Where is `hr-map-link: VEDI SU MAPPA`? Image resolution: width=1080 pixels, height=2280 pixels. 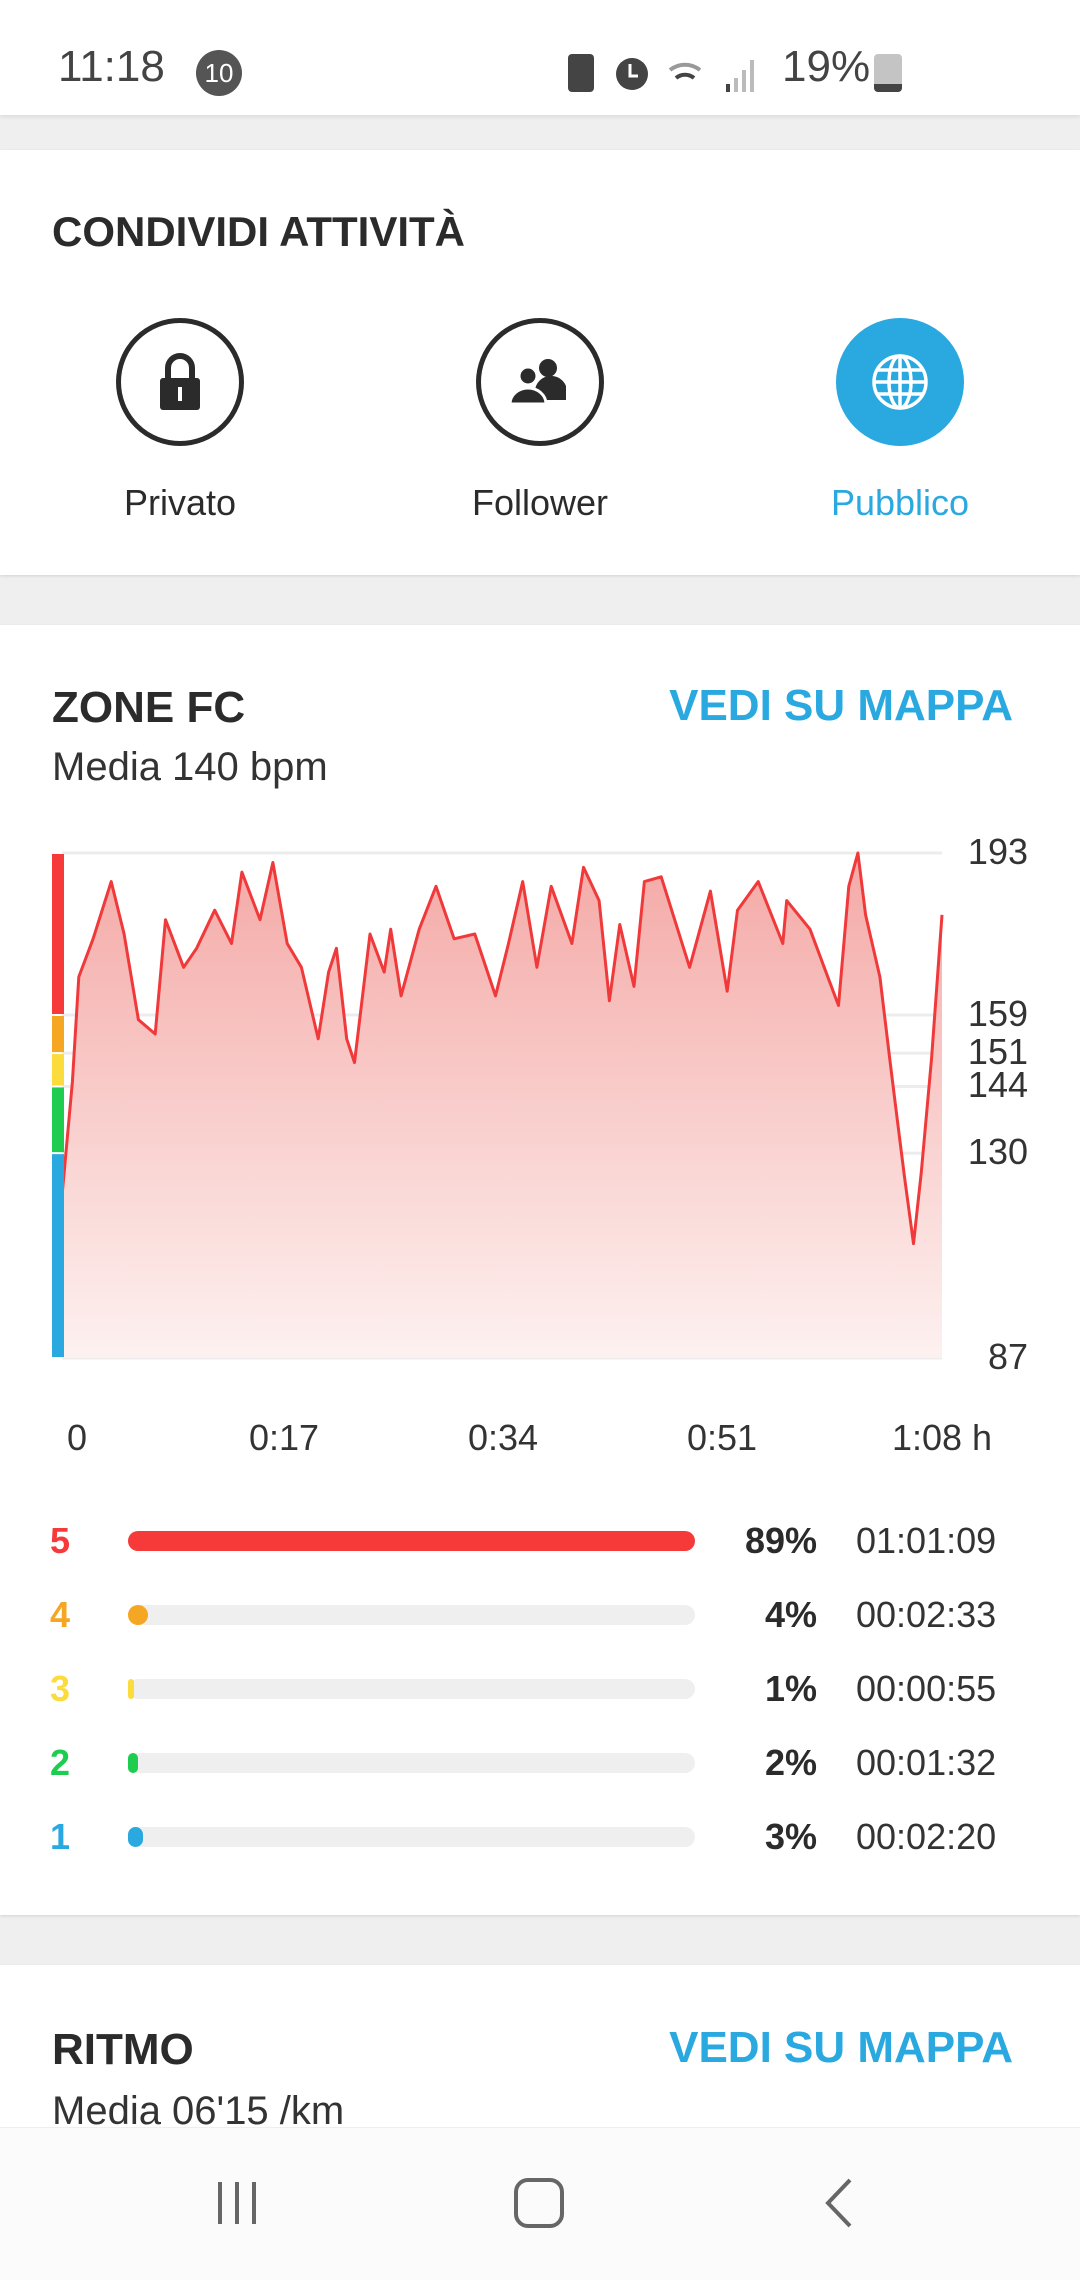
hr-map-link: VEDI SU MAPPA is located at coordinates (841, 706).